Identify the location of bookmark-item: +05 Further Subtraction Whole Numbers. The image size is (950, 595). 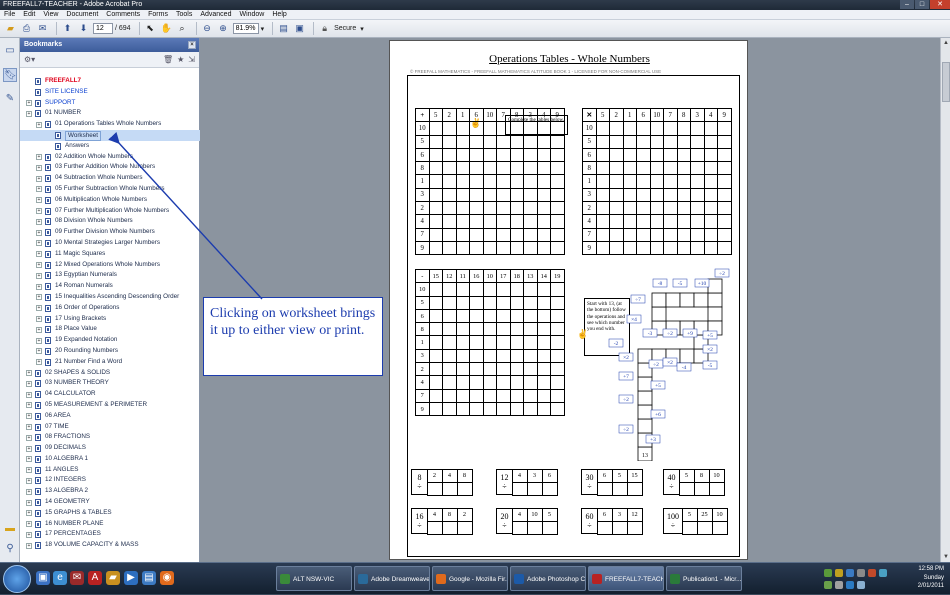
(110, 189).